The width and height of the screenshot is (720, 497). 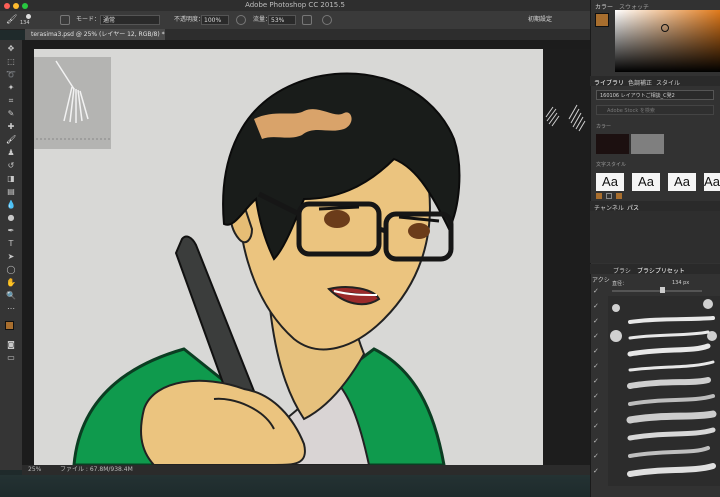 I want to click on text-style-sample-2: Aa, so click(x=646, y=182).